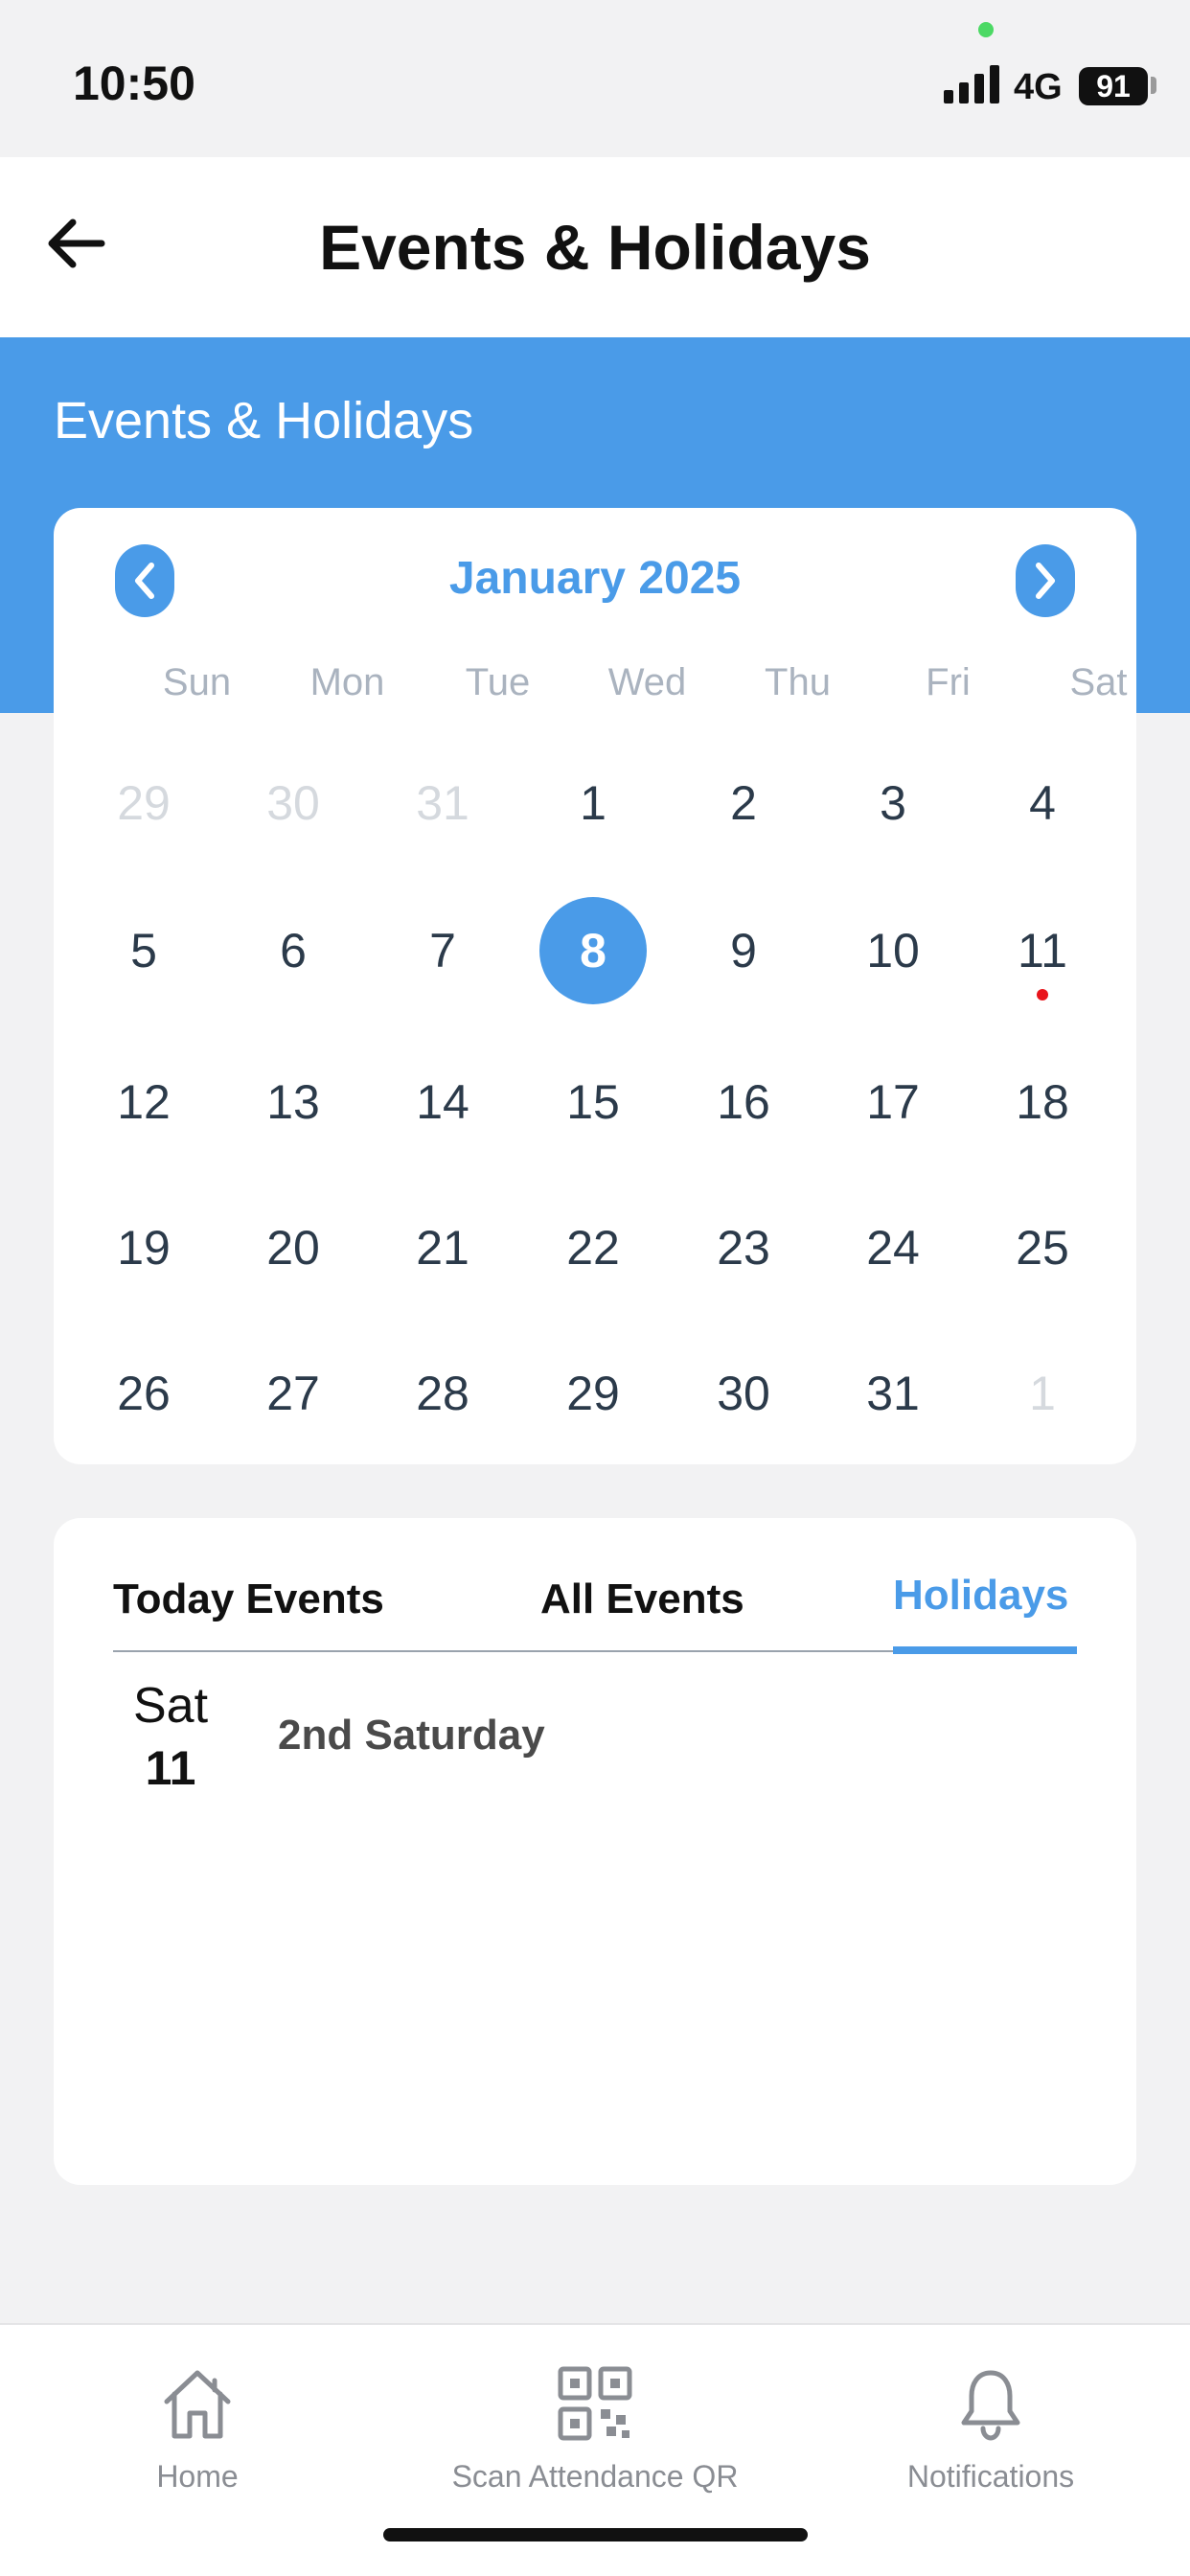 Image resolution: width=1190 pixels, height=2576 pixels. Describe the element at coordinates (1099, 682) in the screenshot. I see `weekday-label: Sat` at that location.